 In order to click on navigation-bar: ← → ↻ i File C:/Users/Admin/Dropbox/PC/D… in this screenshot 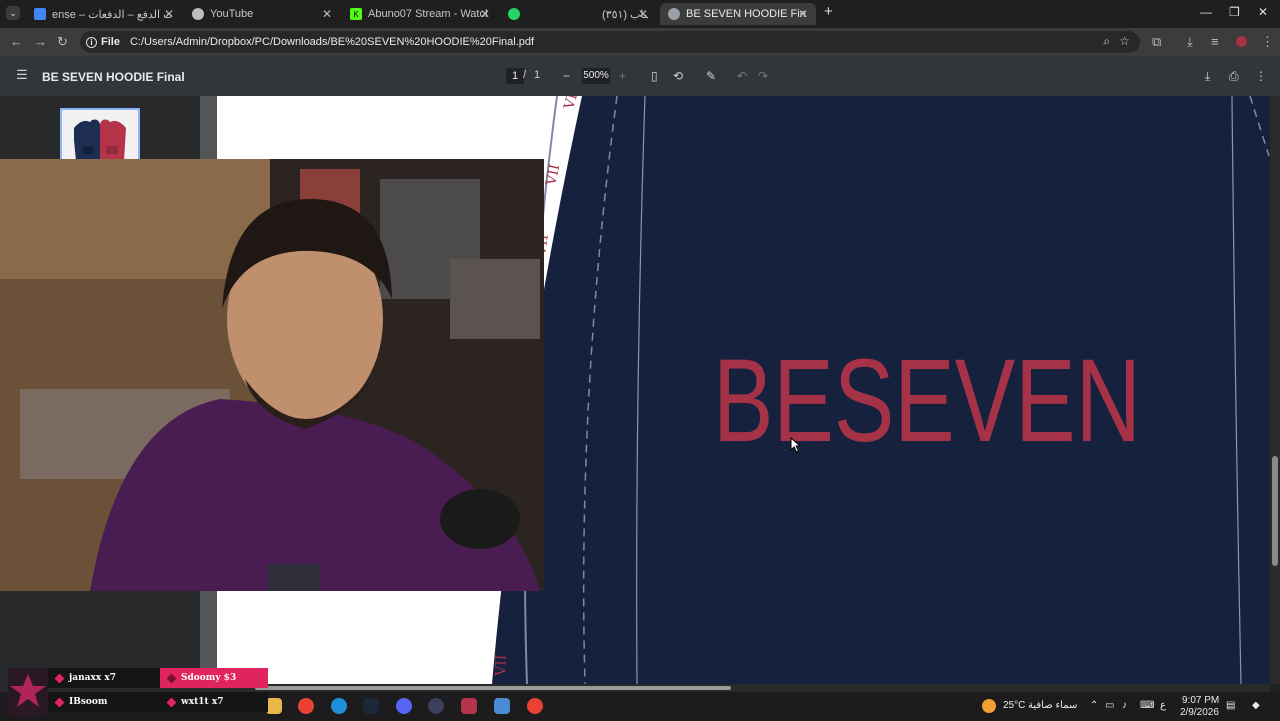, I will do `click(640, 42)`.